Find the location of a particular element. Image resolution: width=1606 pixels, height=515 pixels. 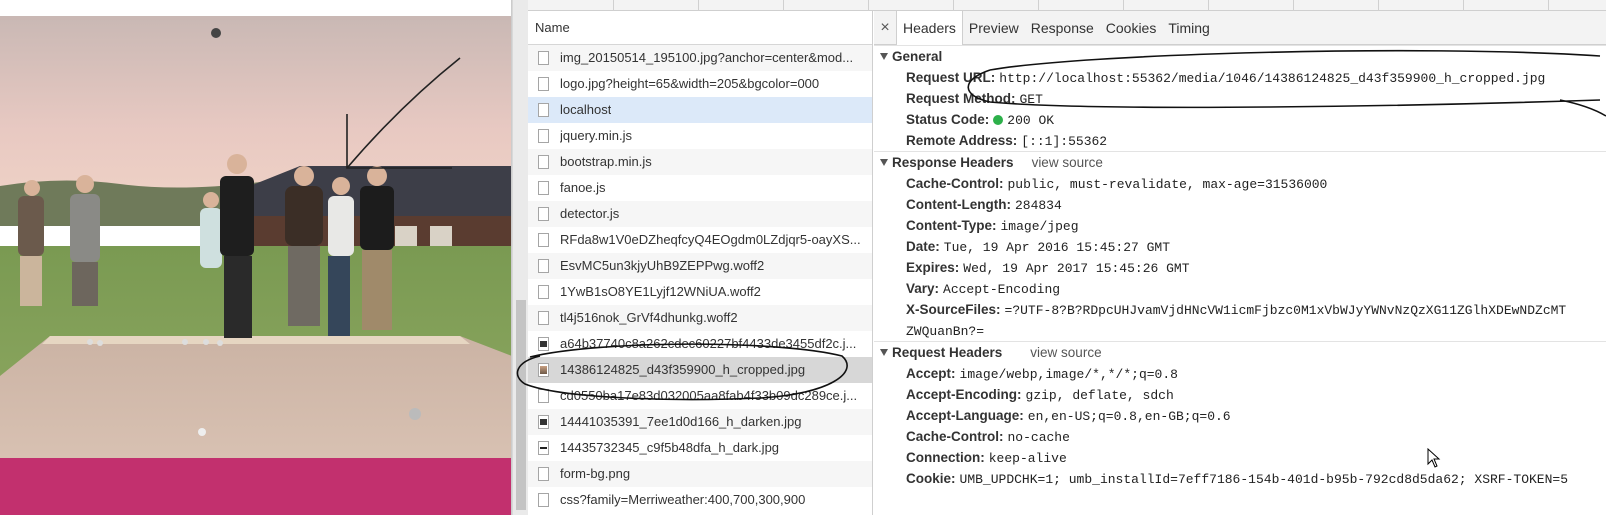

header-value: Accept-Encoding is located at coordinates (1002, 289).